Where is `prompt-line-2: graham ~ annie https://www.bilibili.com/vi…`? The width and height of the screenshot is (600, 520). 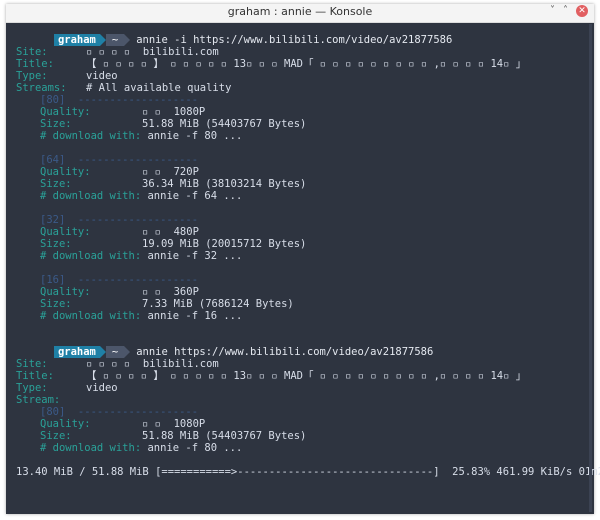 prompt-line-2: graham ~ annie https://www.bilibili.com/vi… is located at coordinates (224, 346).